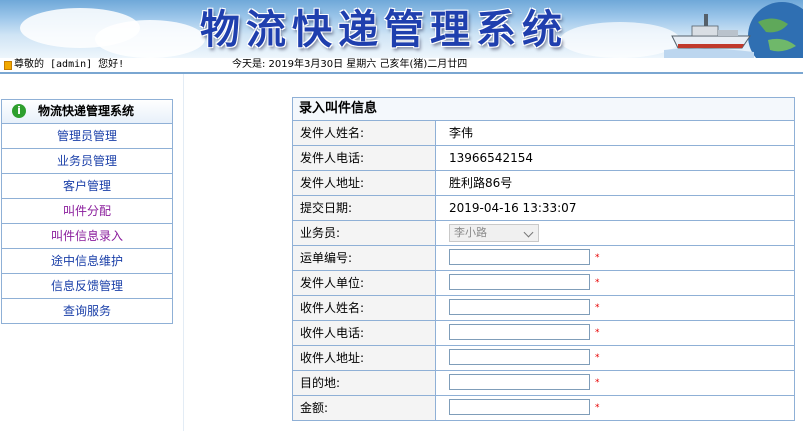 This screenshot has height=431, width=803. Describe the element at coordinates (364, 333) in the screenshot. I see `field-label: 收件人电话:` at that location.